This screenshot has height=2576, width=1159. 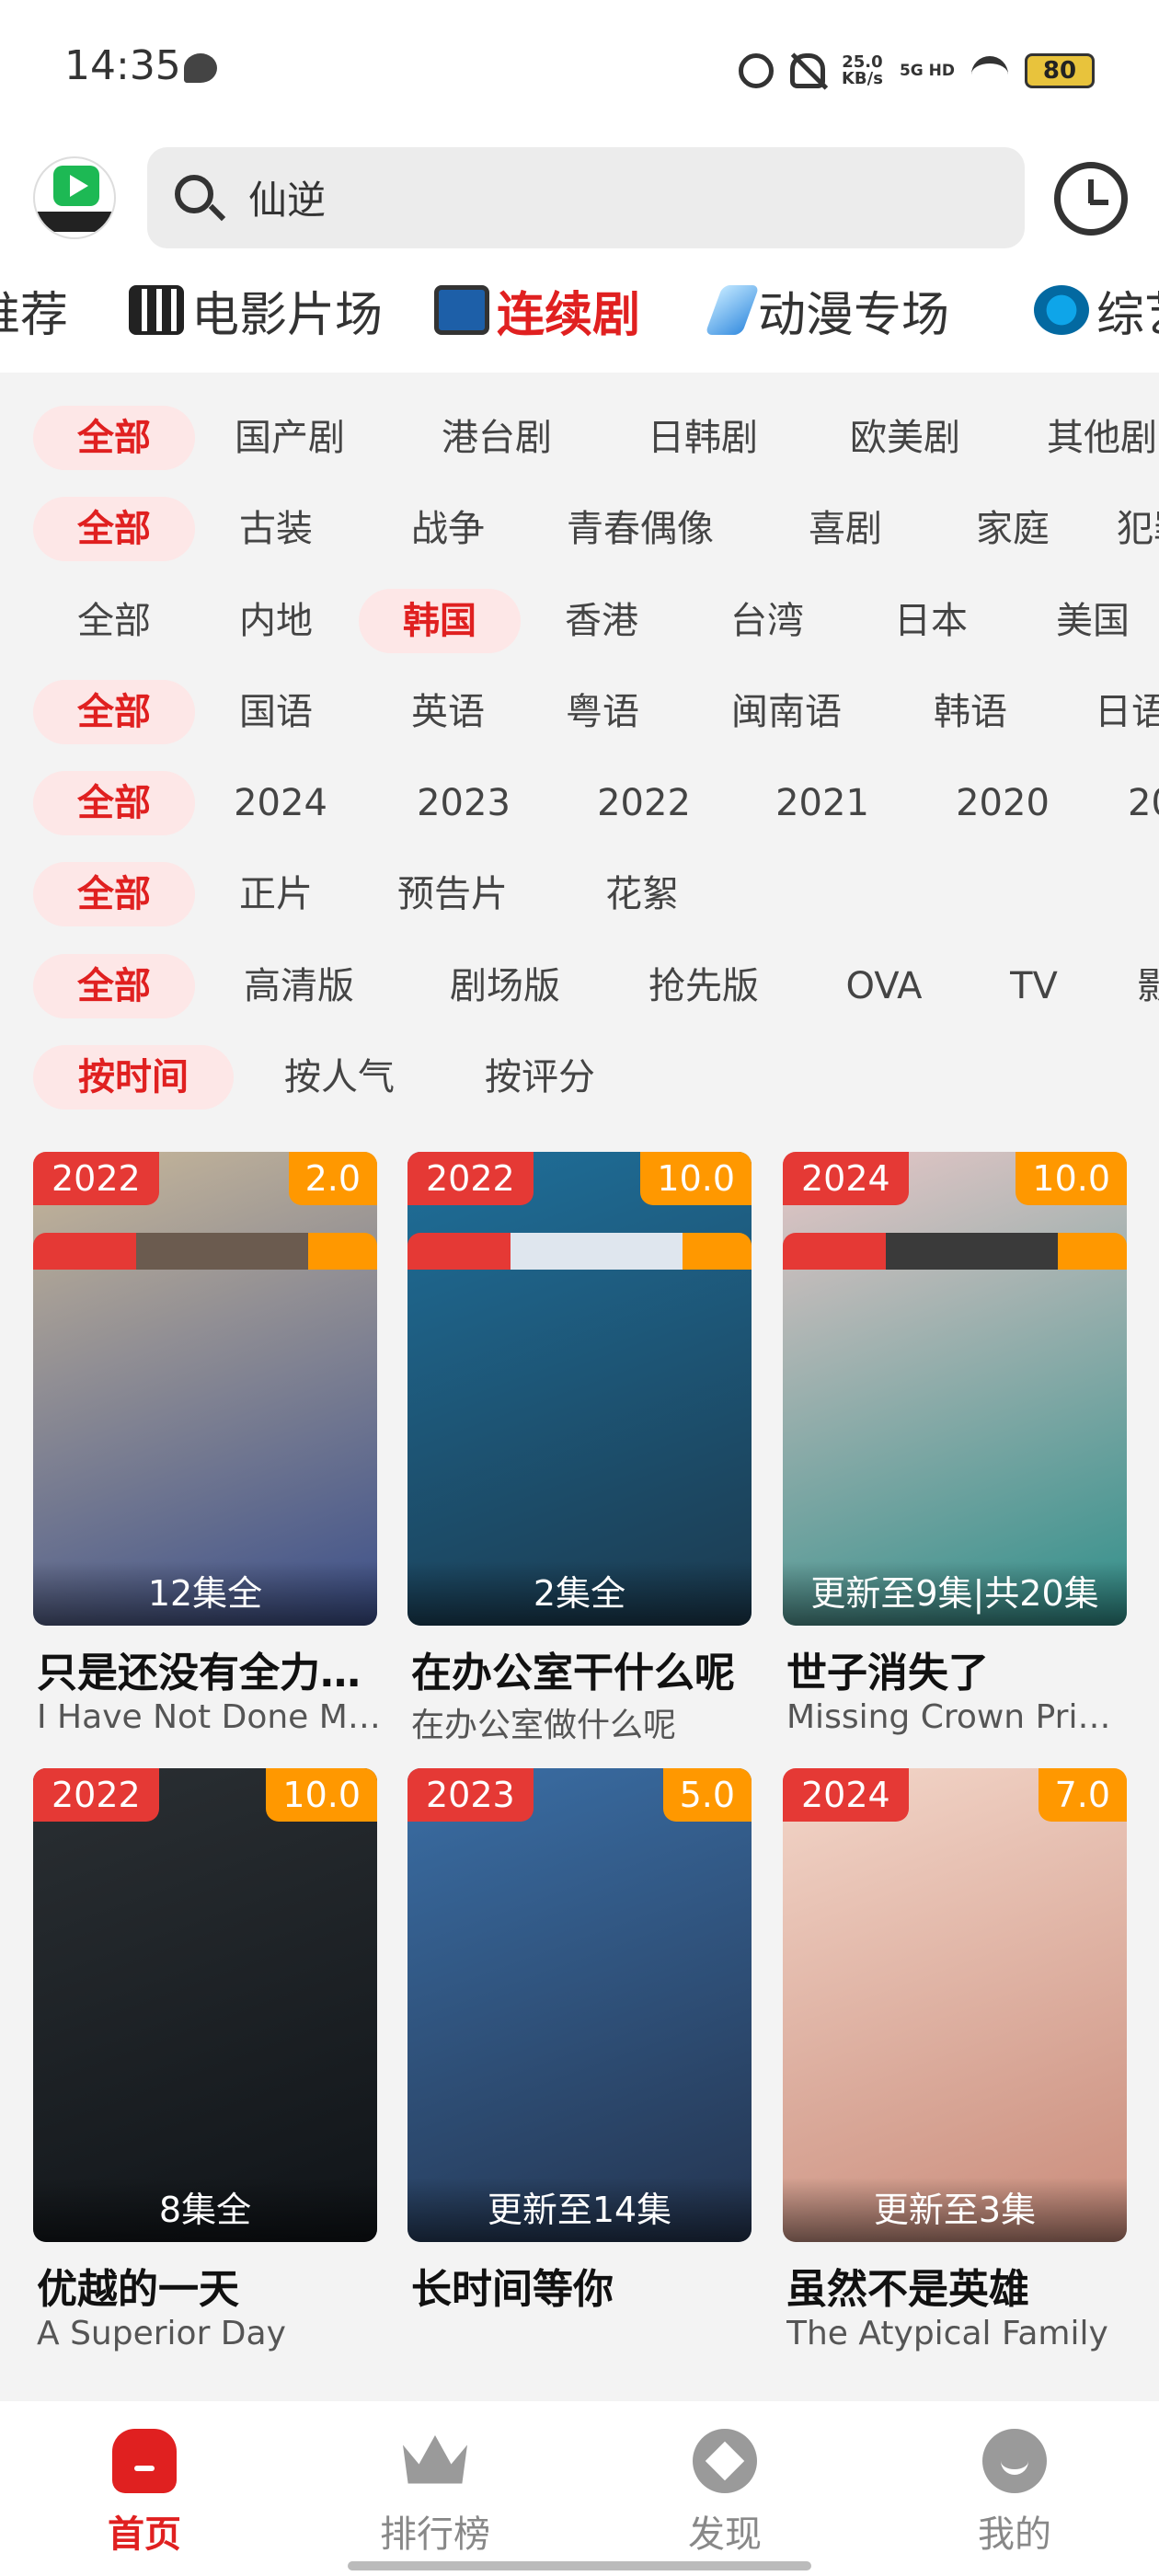 What do you see at coordinates (463, 803) in the screenshot?
I see `filter-chip: 2023` at bounding box center [463, 803].